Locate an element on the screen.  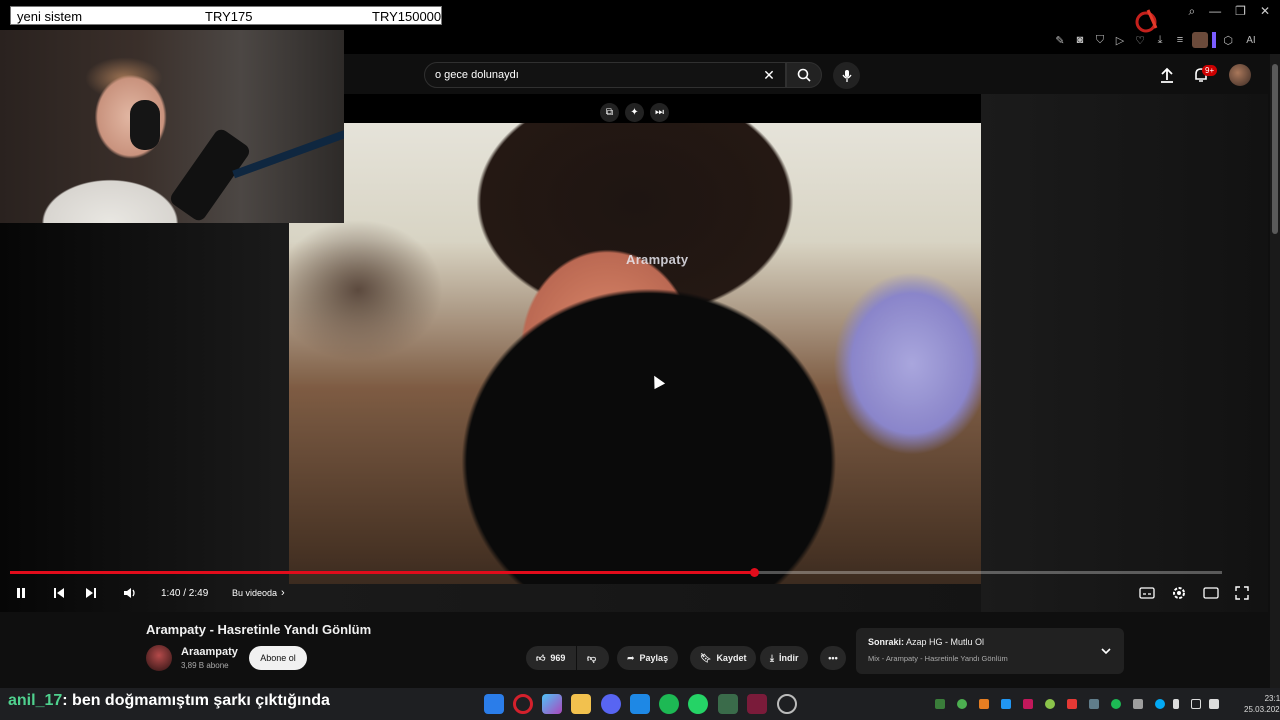
profile-icon is located at coordinates (1200, 40).